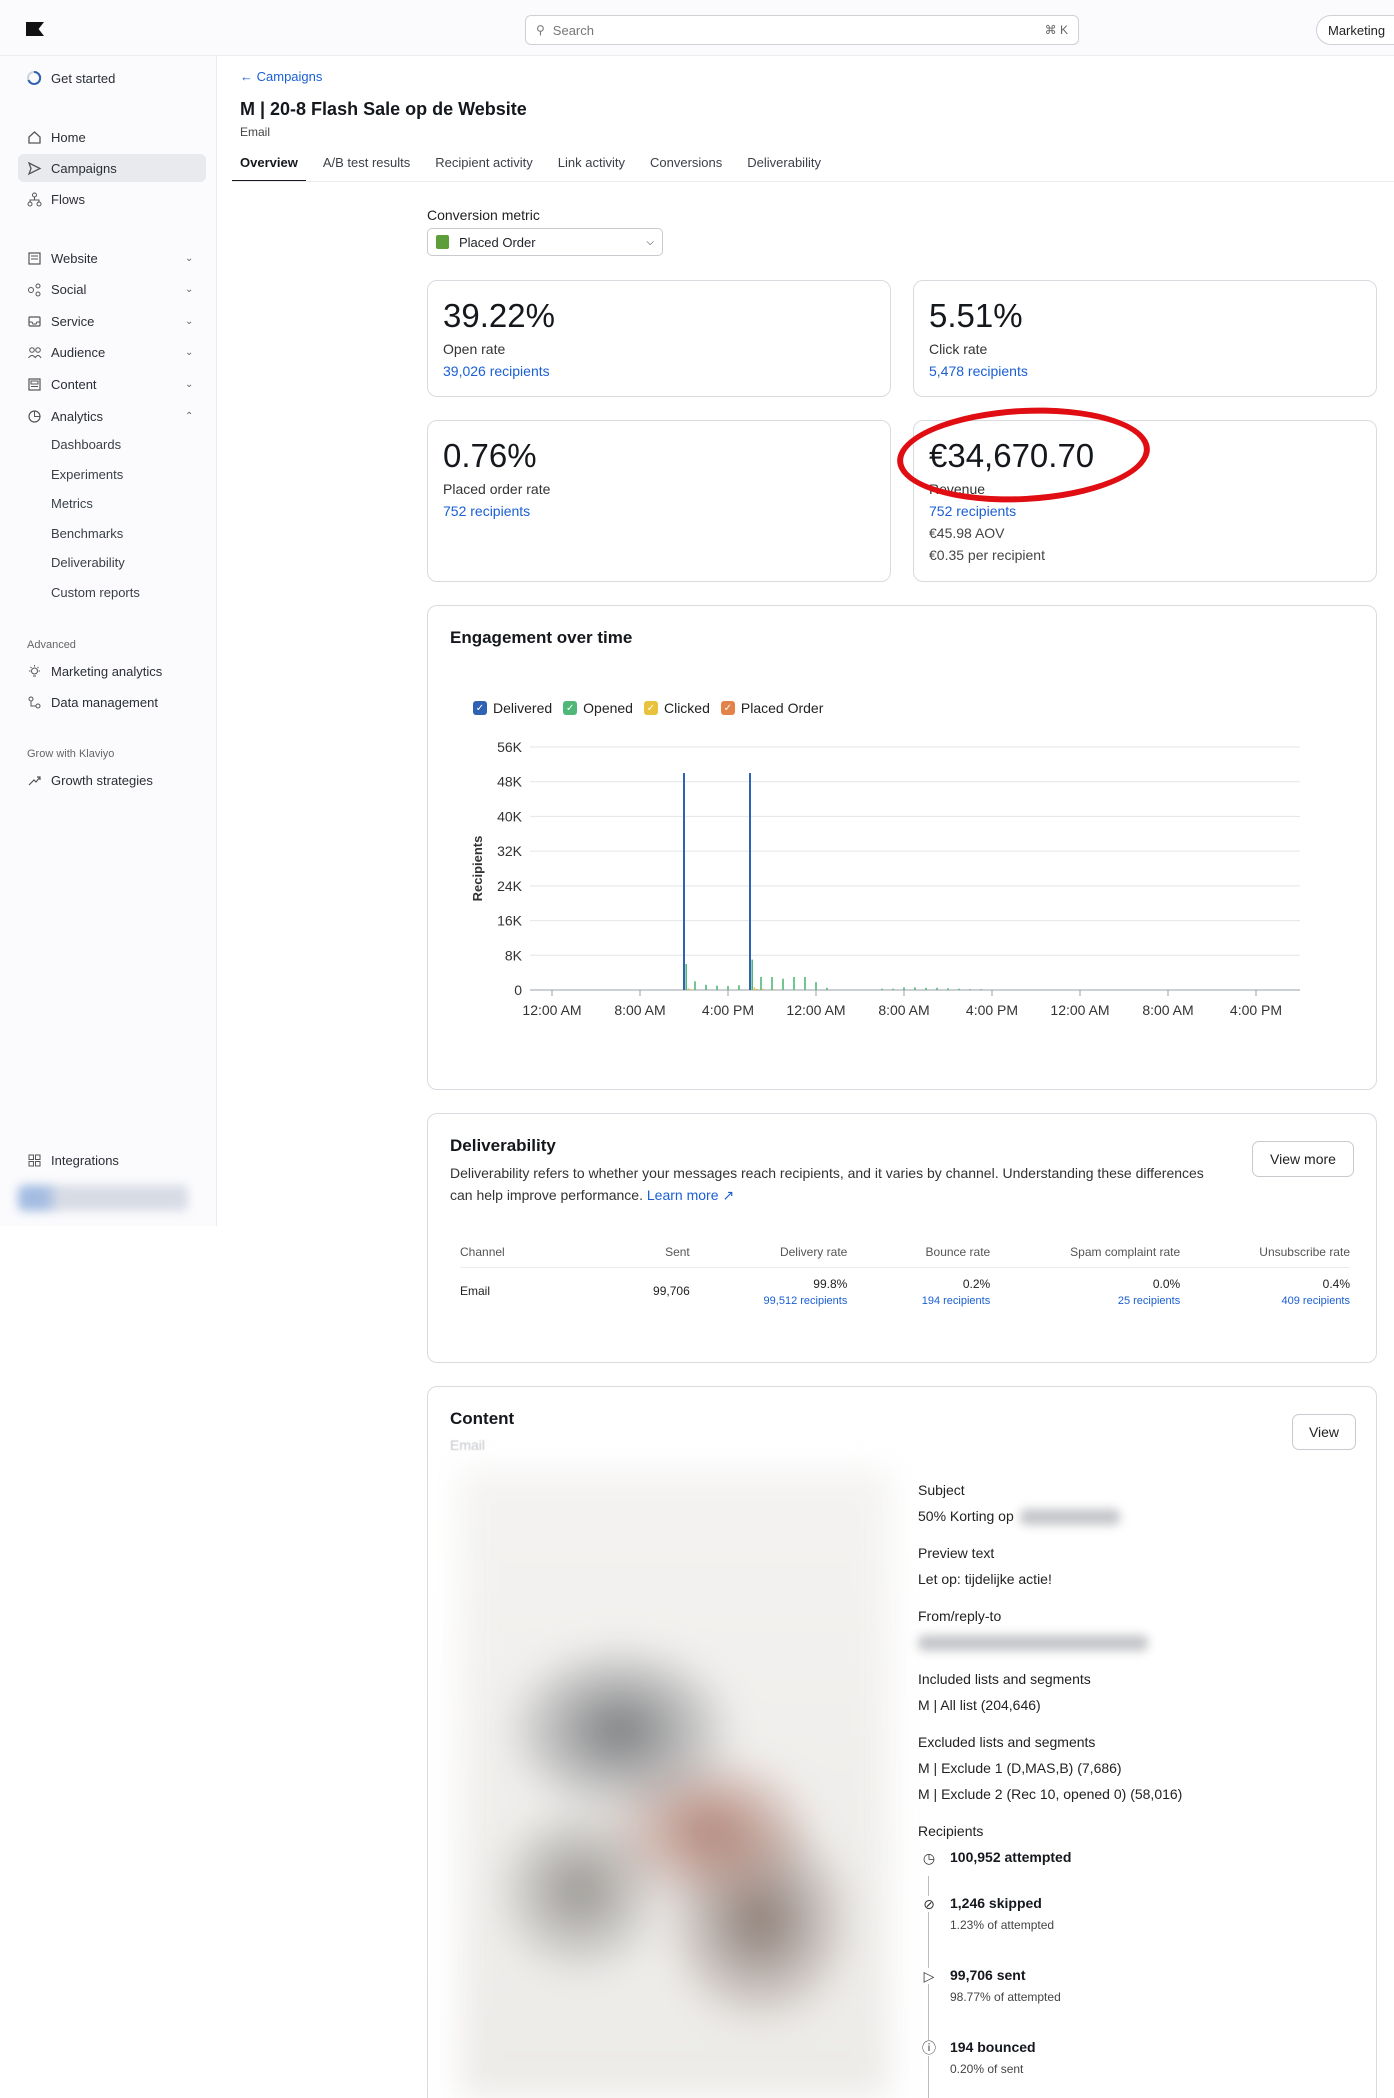  I want to click on sidebar-item-analytics: Analytics ⌃, so click(109, 416).